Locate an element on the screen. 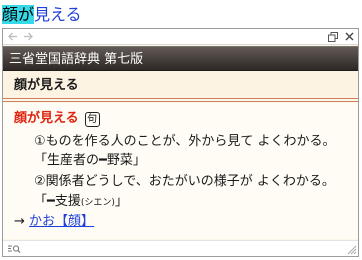 The width and height of the screenshot is (362, 260). close-icon is located at coordinates (349, 36).